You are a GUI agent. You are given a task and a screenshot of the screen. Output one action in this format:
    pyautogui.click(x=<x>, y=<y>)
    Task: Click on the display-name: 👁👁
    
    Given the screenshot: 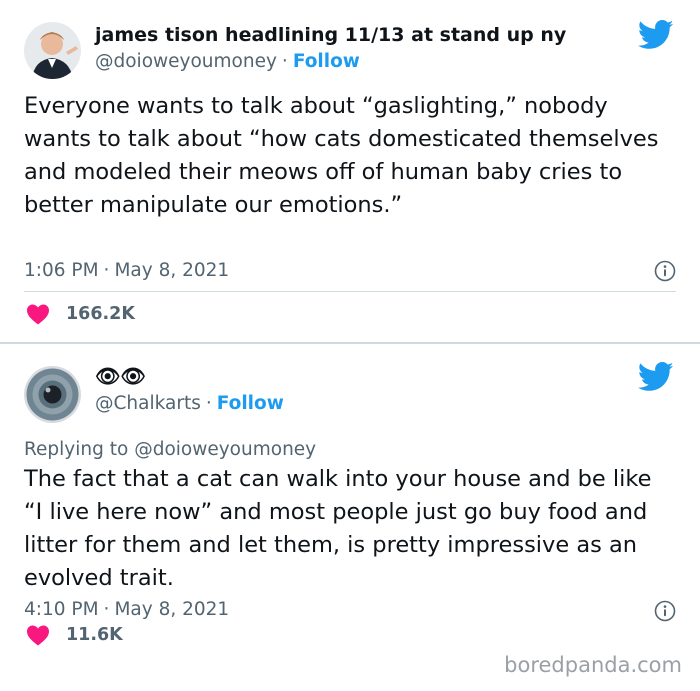 What is the action you would take?
    pyautogui.click(x=120, y=376)
    